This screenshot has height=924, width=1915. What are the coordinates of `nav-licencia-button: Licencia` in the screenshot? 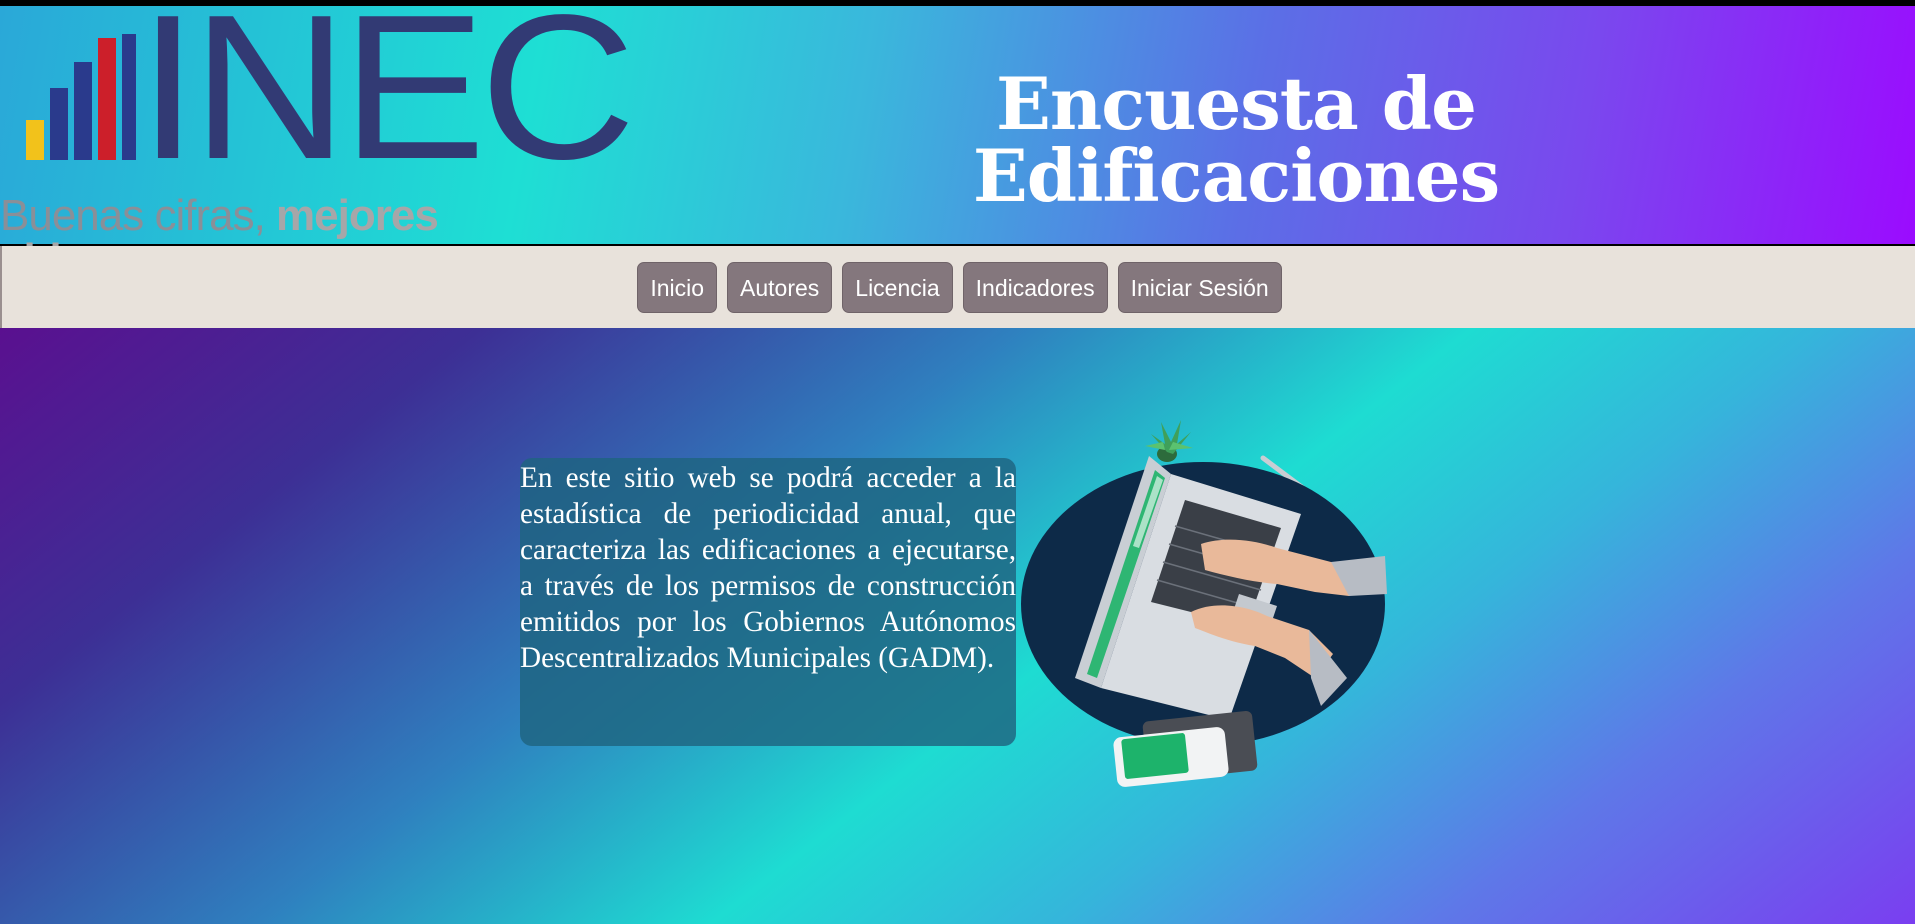 It's located at (897, 287).